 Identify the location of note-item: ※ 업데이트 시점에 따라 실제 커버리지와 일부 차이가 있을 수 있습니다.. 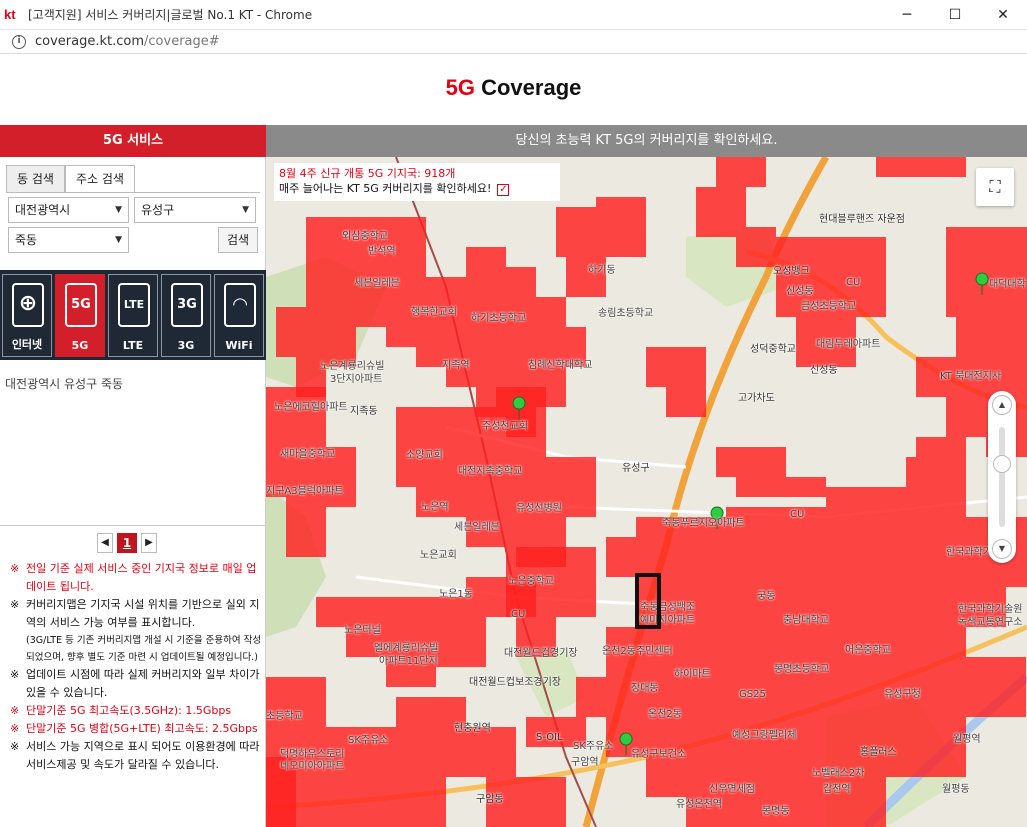
(137, 684).